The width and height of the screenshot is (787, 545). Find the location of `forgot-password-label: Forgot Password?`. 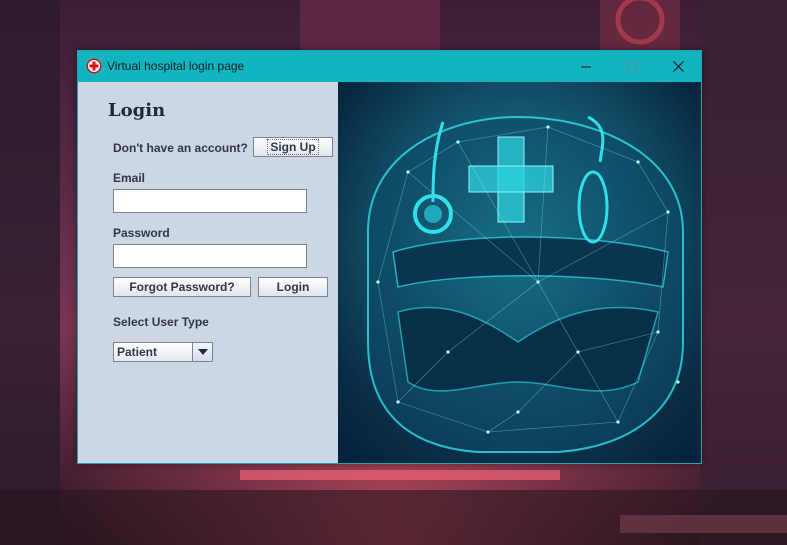

forgot-password-label: Forgot Password? is located at coordinates (182, 287).